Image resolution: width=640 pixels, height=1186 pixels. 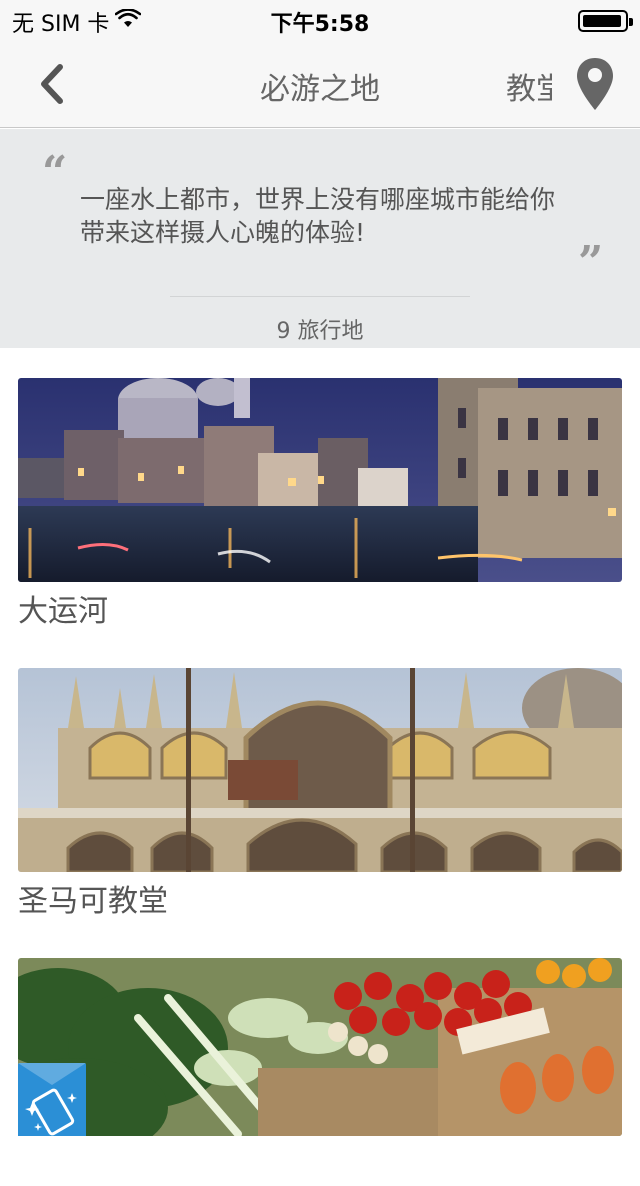 What do you see at coordinates (320, 24) in the screenshot?
I see `status-time: 下午5:58` at bounding box center [320, 24].